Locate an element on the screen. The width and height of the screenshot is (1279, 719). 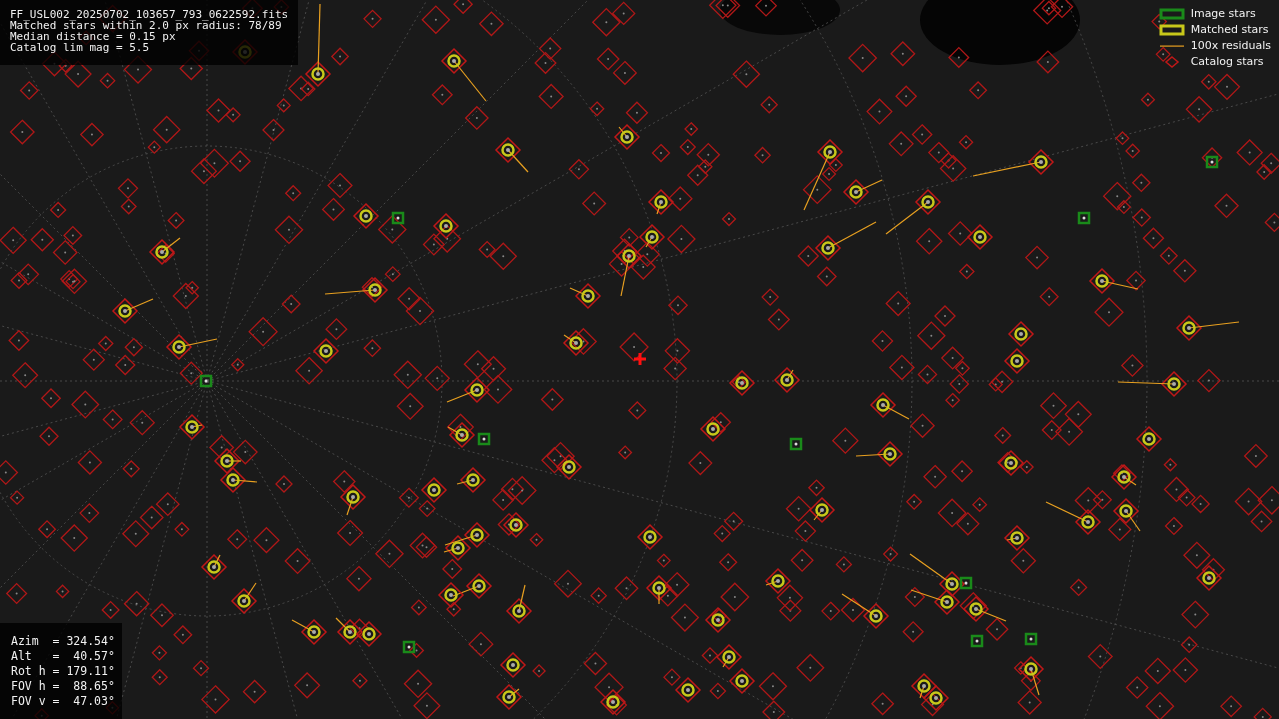
info-text: Median distance = 0.15 px is located at coordinates (93, 36).